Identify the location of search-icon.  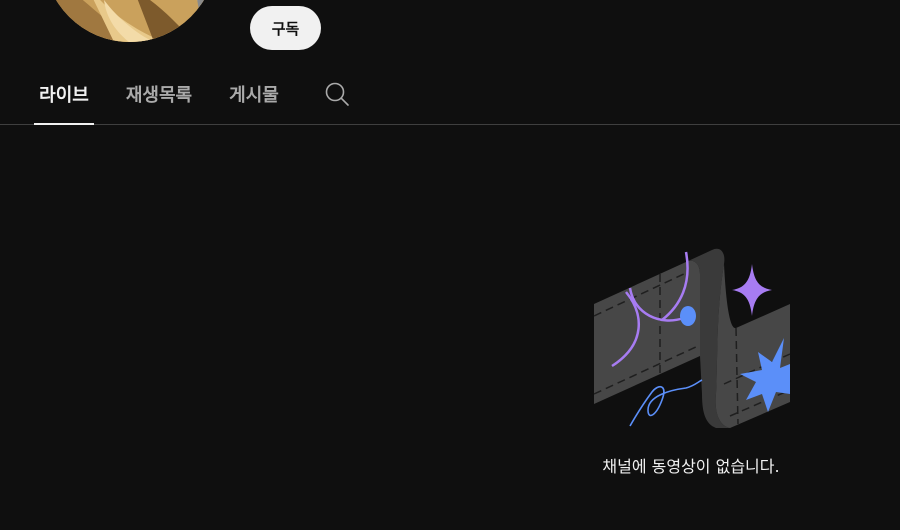
(337, 94).